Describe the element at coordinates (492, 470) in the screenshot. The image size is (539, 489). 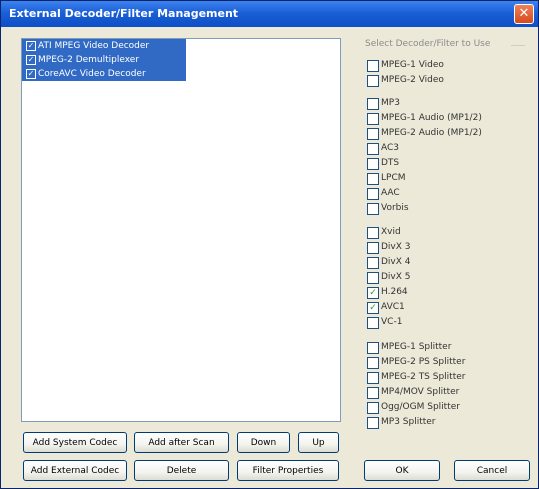
I see `cancel-button: Cancel` at that location.